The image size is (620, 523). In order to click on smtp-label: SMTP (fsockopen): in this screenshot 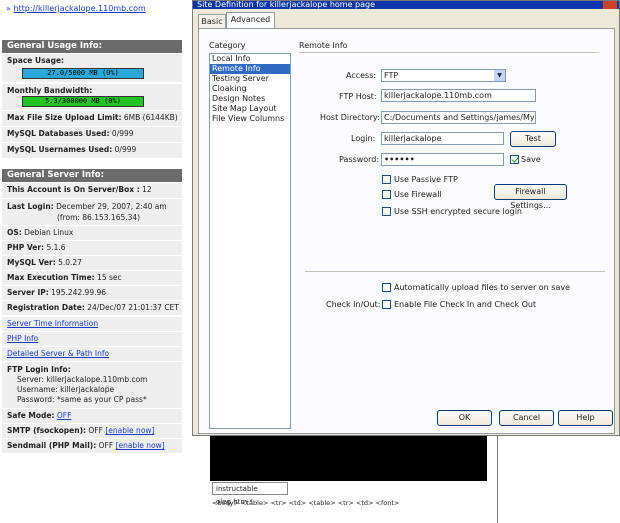, I will do `click(47, 430)`.